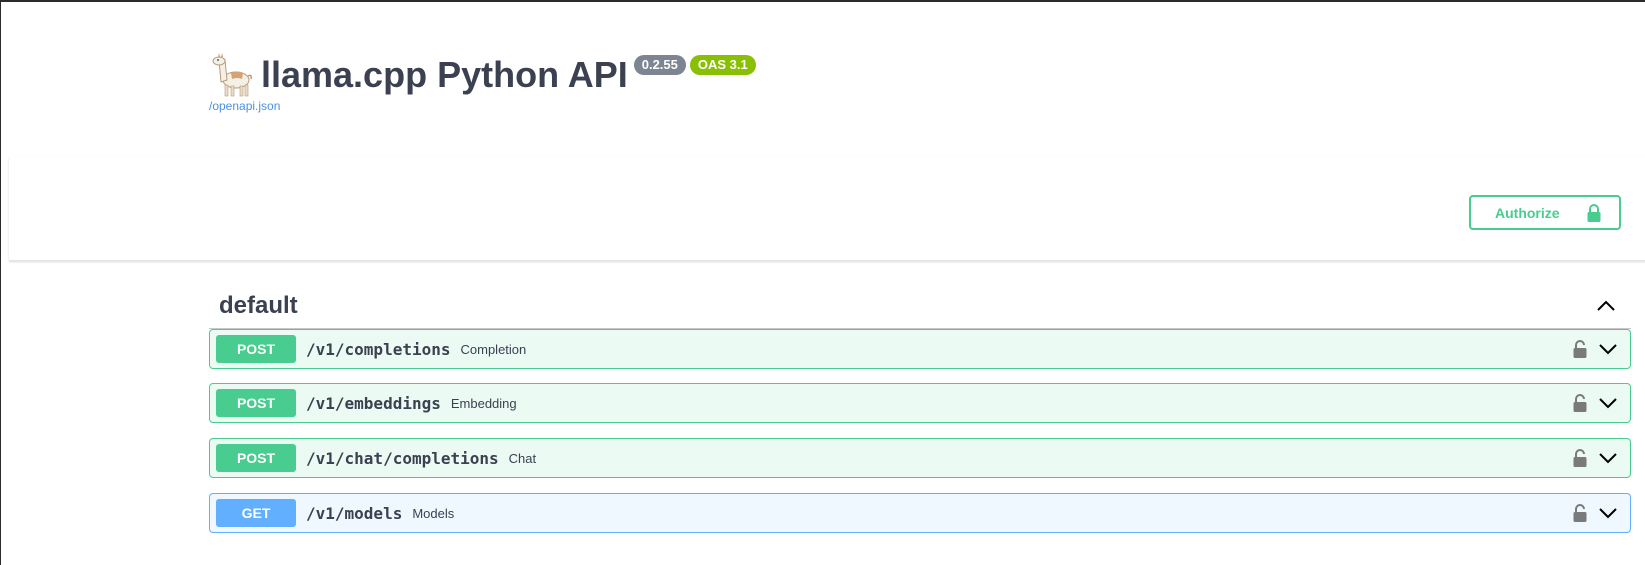  I want to click on operation-post-v1-embeddings: POST /v1/embeddings Embedding, so click(920, 403).